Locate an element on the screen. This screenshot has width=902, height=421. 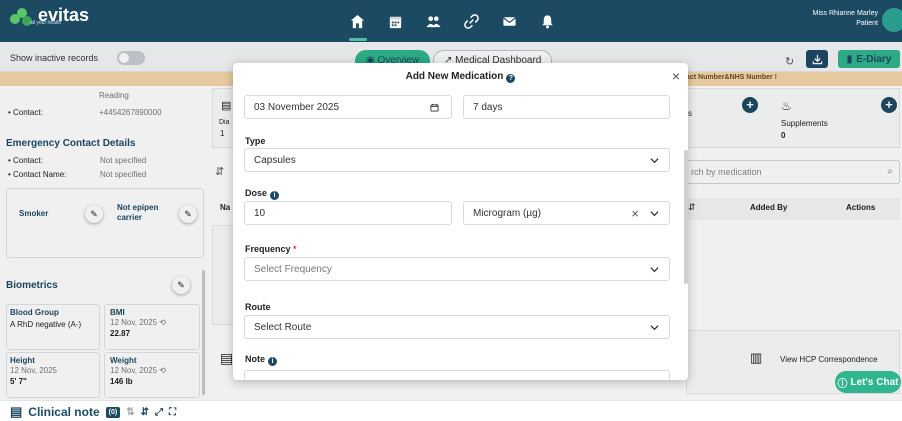
info-icon: ? is located at coordinates (511, 78).